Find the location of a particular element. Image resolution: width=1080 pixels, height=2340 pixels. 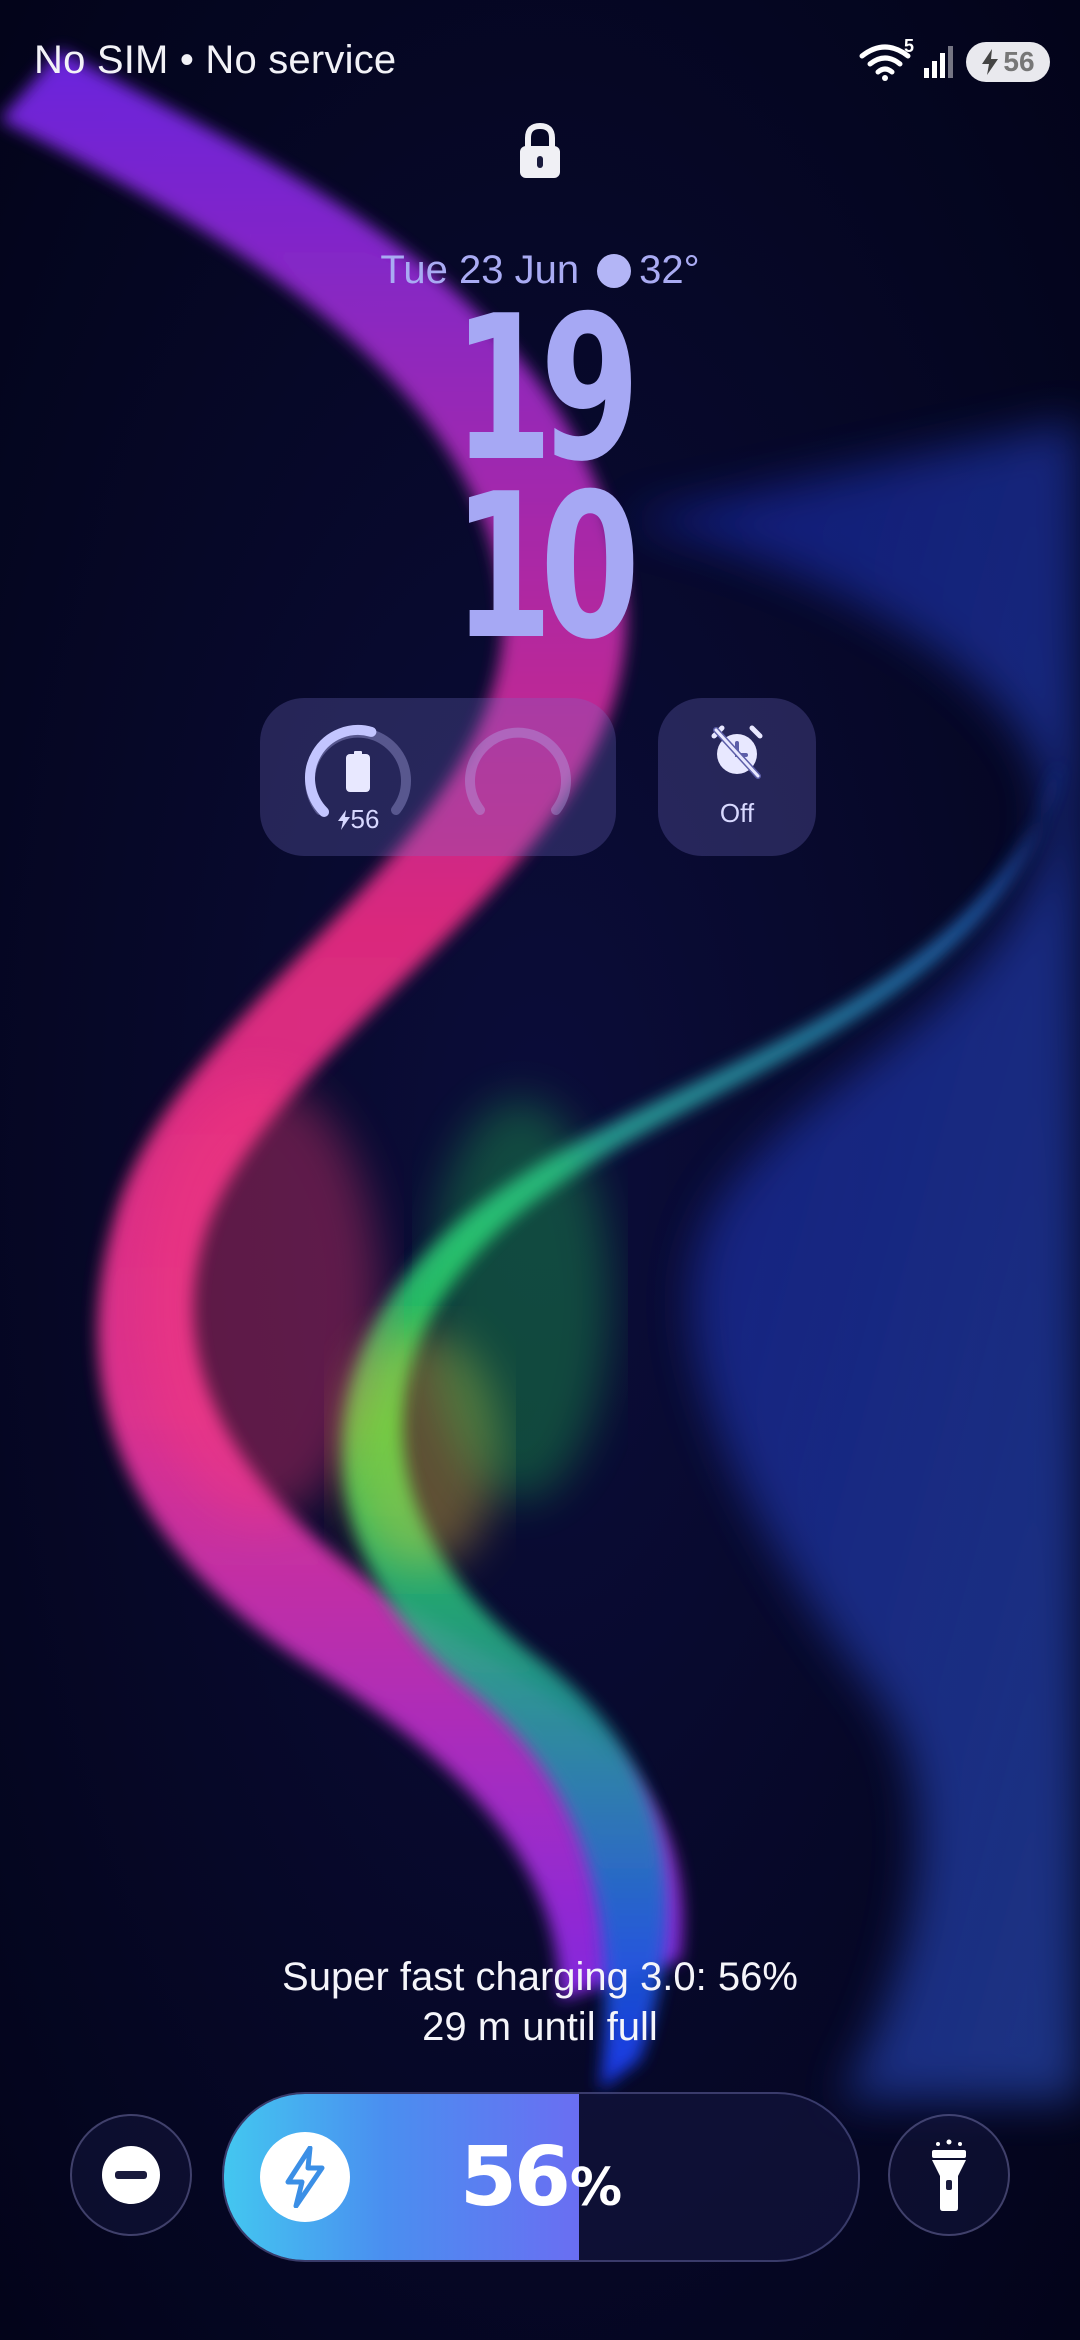

charging-progress: 56% is located at coordinates (541, 2177).